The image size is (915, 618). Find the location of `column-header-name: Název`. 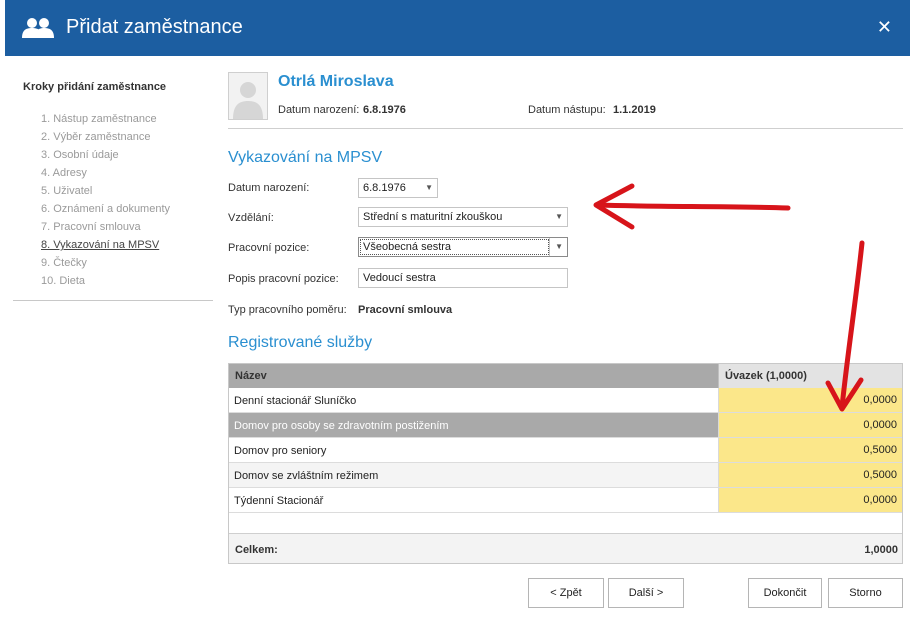

column-header-name: Název is located at coordinates (251, 376).